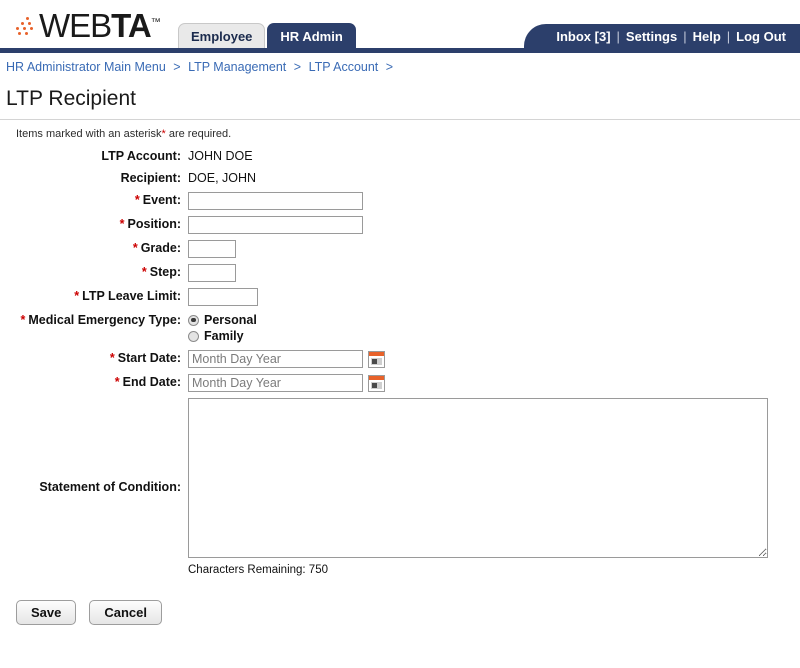 The width and height of the screenshot is (800, 668). I want to click on page-title: LTP Recipient, so click(71, 98).